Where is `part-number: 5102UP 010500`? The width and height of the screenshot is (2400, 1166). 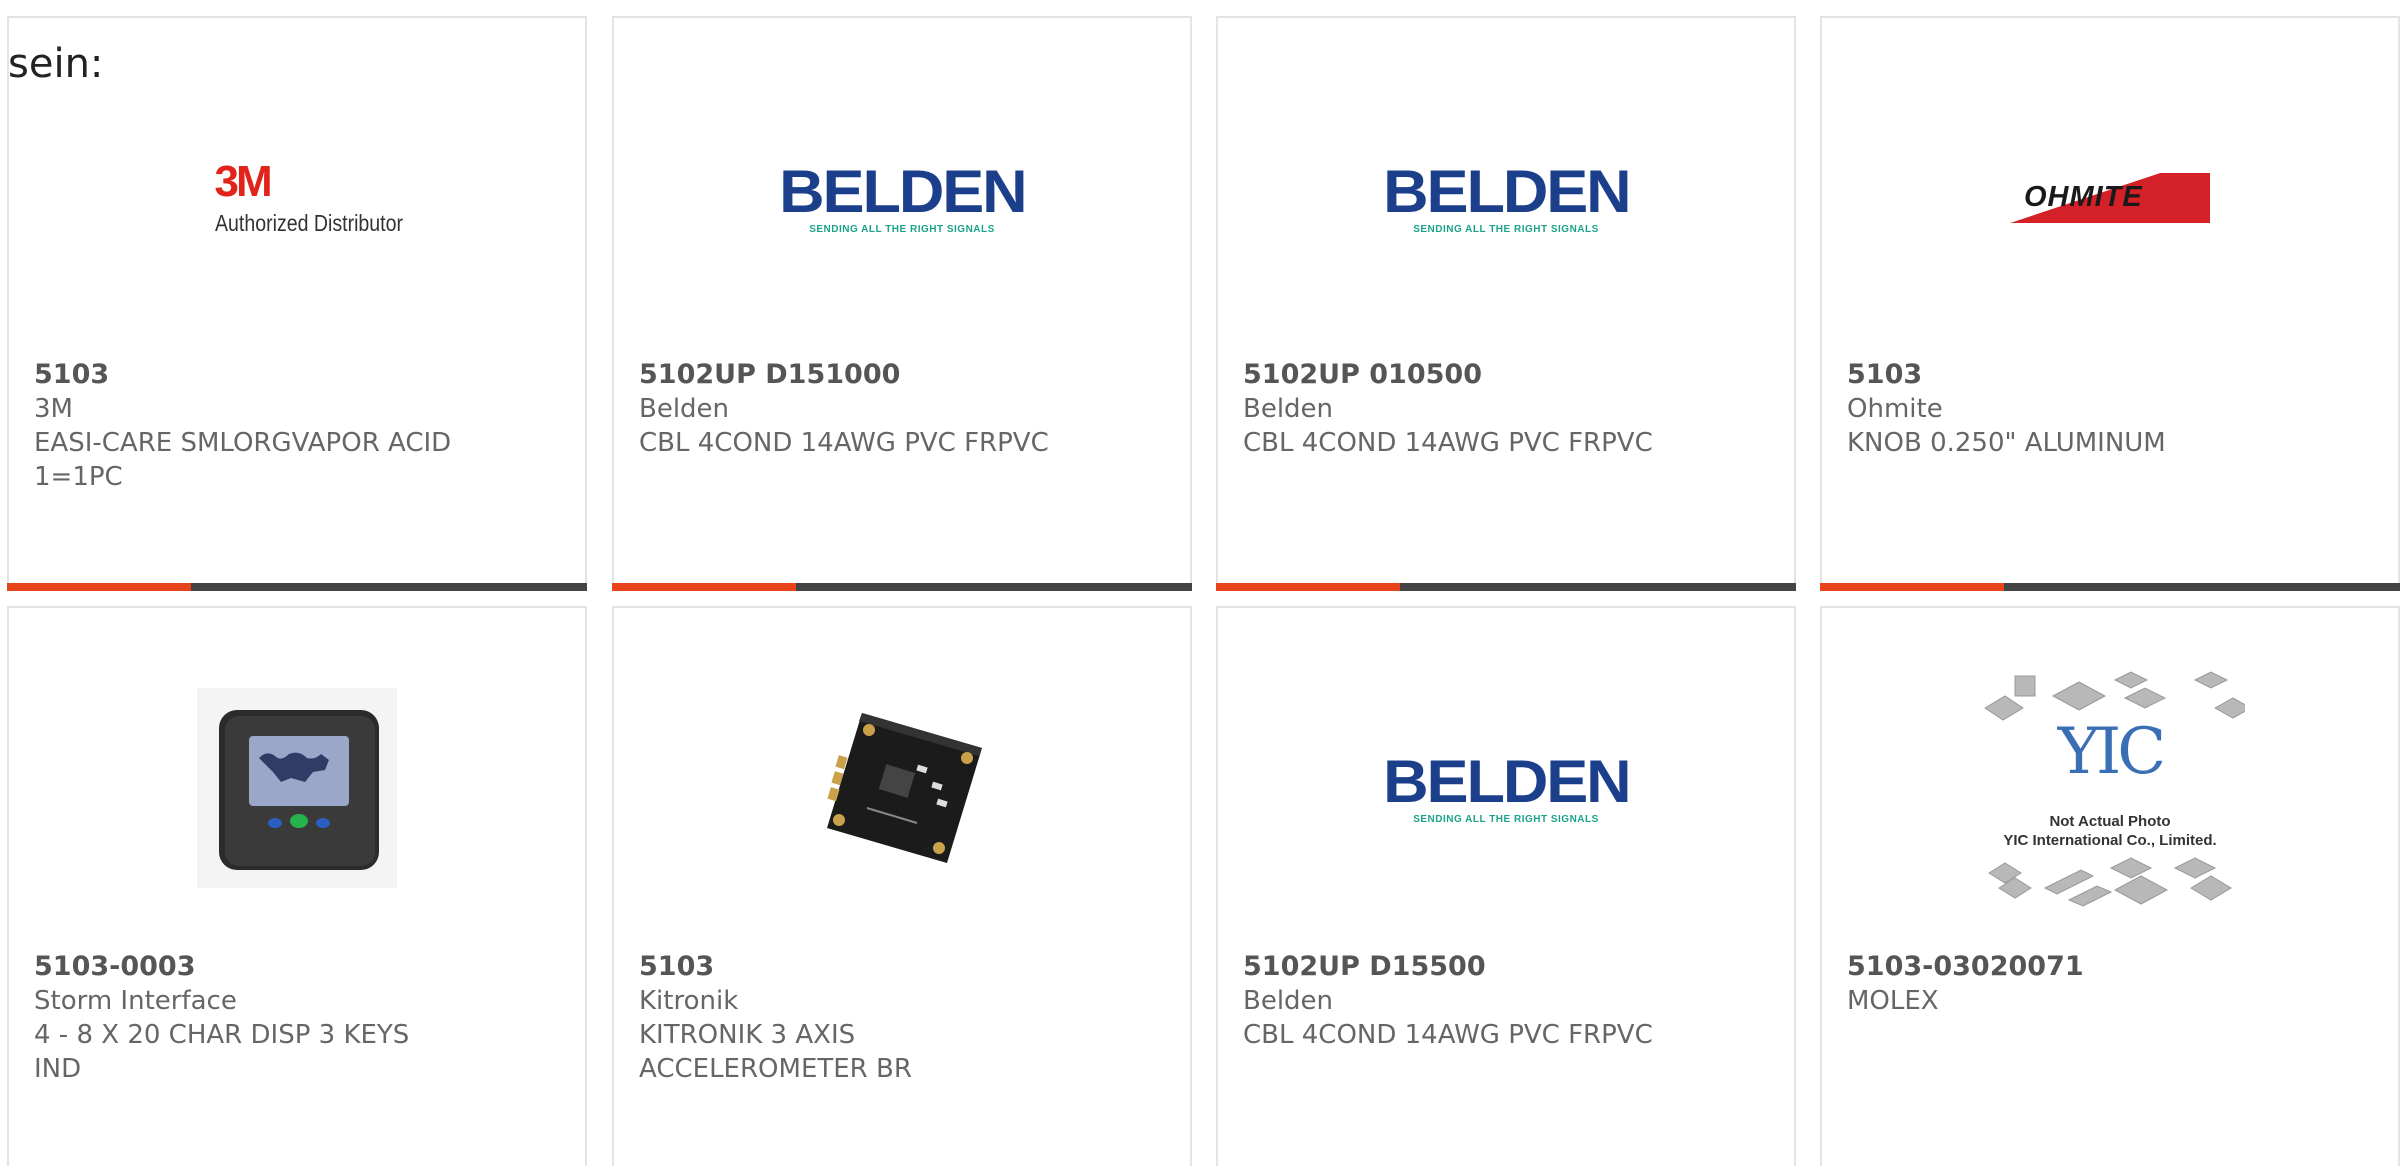 part-number: 5102UP 010500 is located at coordinates (1508, 375).